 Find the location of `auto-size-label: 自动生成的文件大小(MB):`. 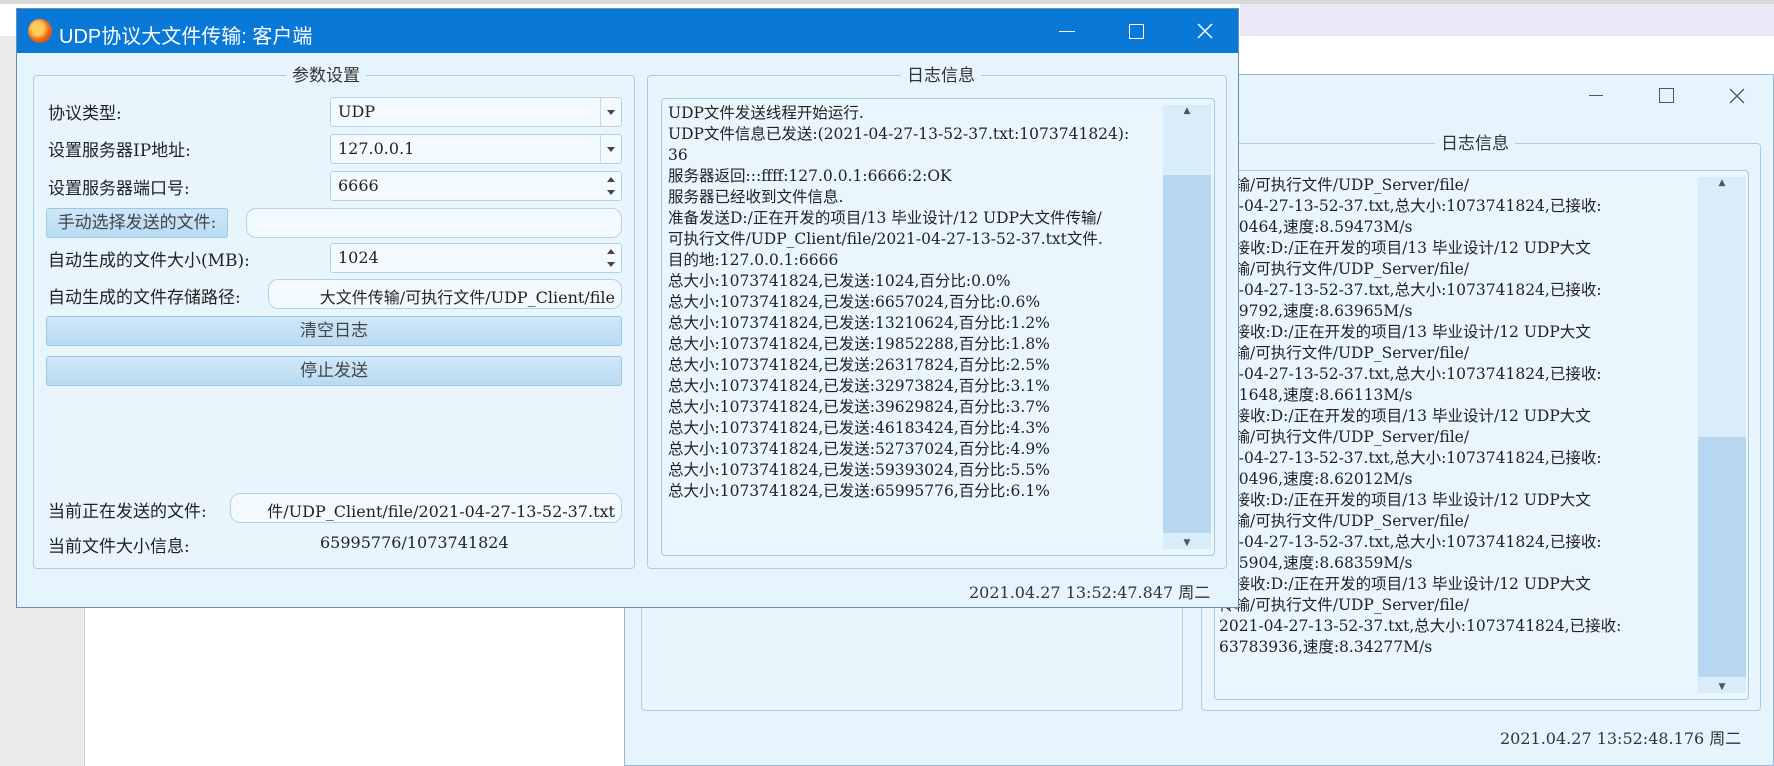

auto-size-label: 自动生成的文件大小(MB): is located at coordinates (149, 261).